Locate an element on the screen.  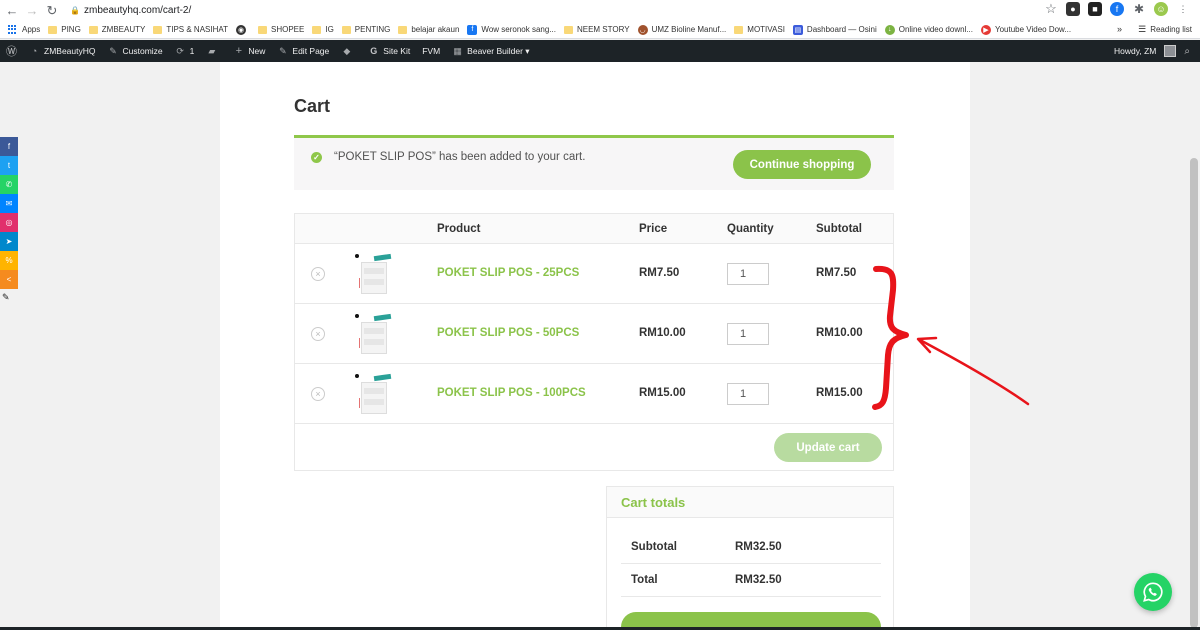
search-icon: ⌕ is located at coordinates (1187, 51).